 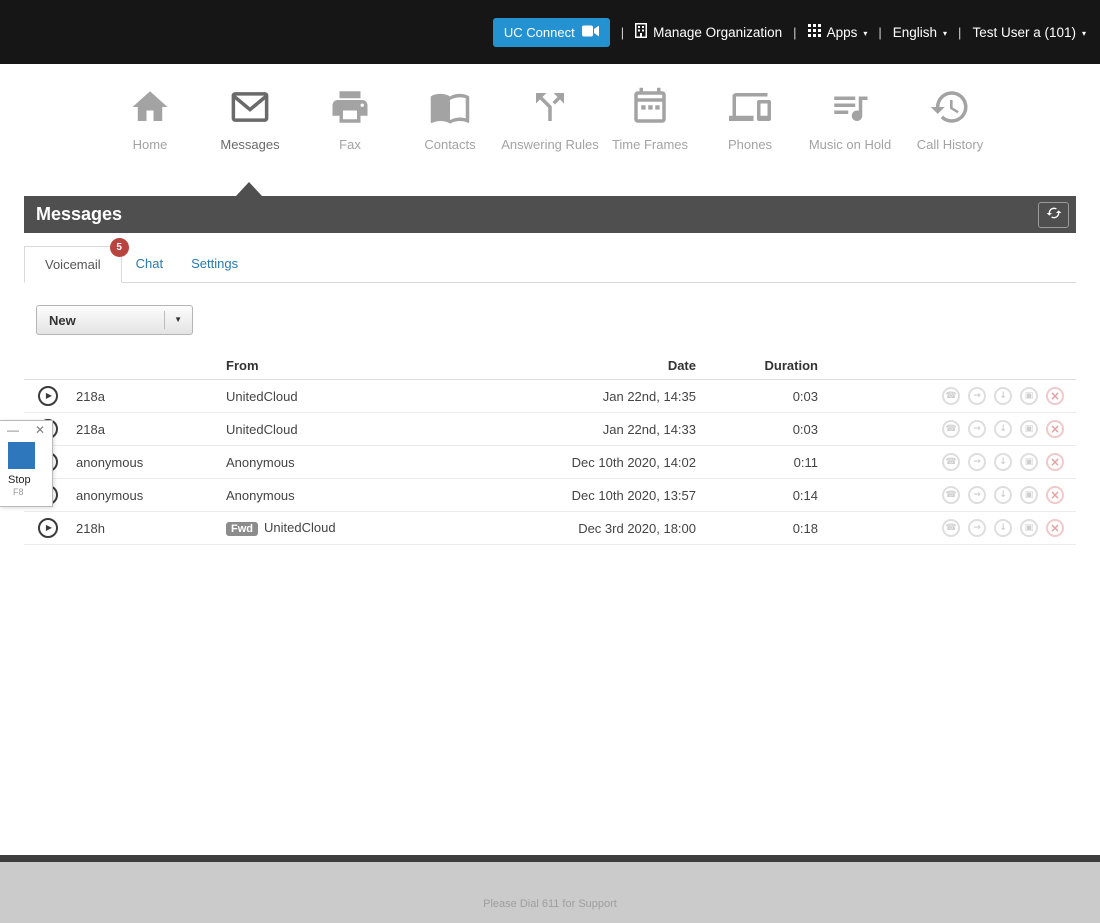 What do you see at coordinates (550, 366) in the screenshot?
I see `table-header-row: From Date Duration` at bounding box center [550, 366].